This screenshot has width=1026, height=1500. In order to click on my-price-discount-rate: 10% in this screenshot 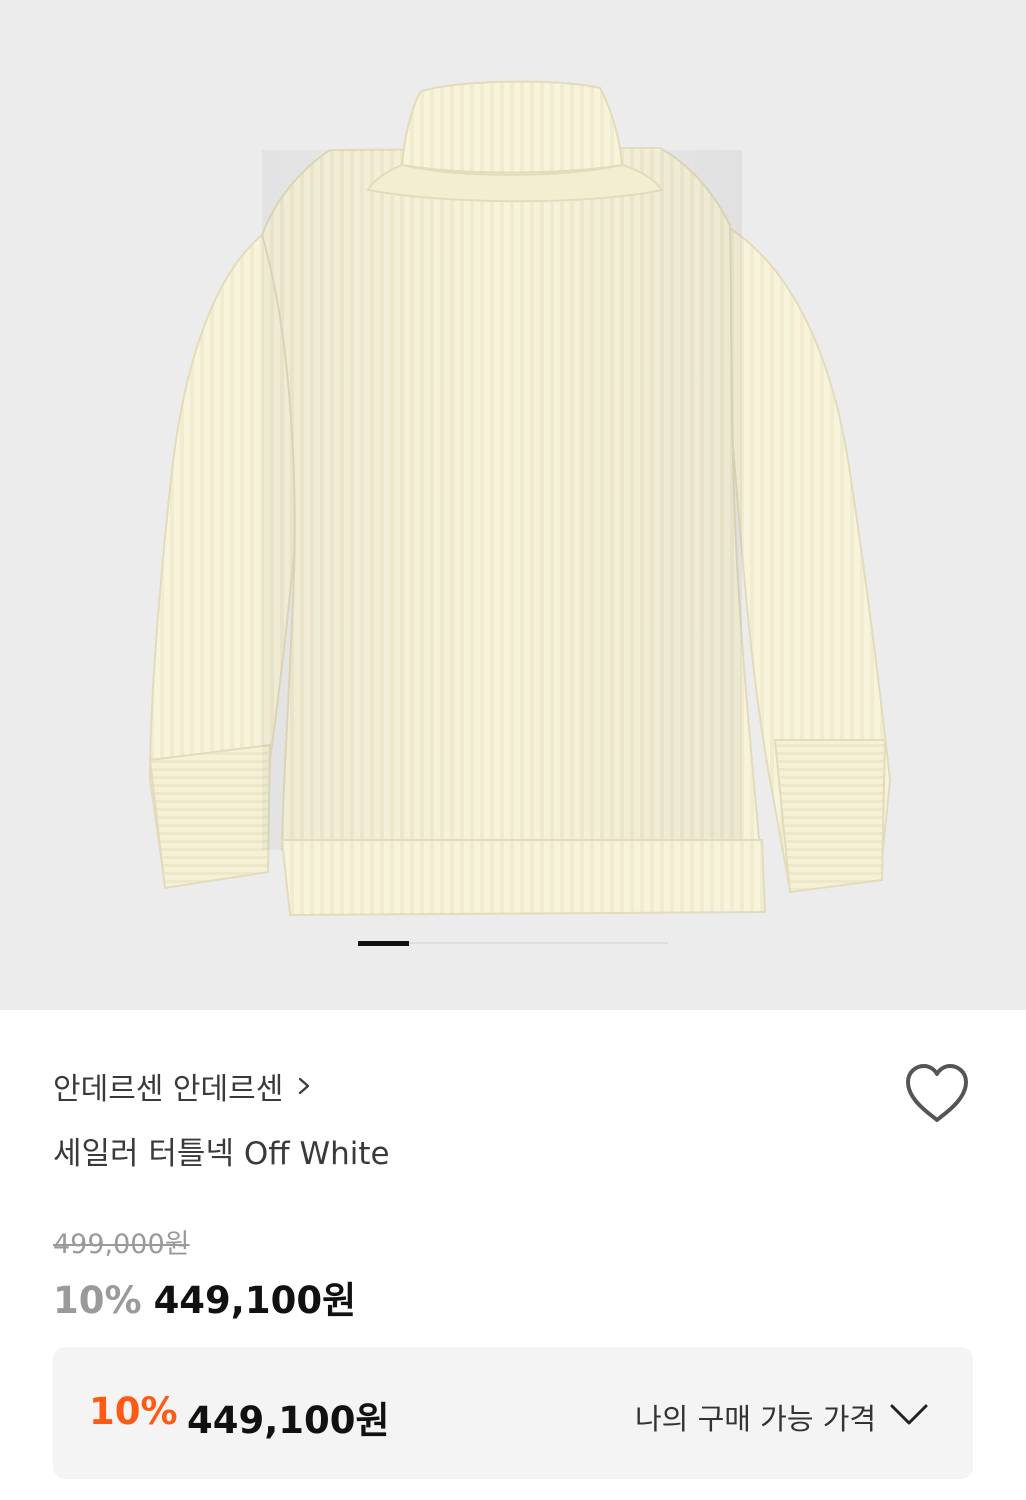, I will do `click(133, 1411)`.